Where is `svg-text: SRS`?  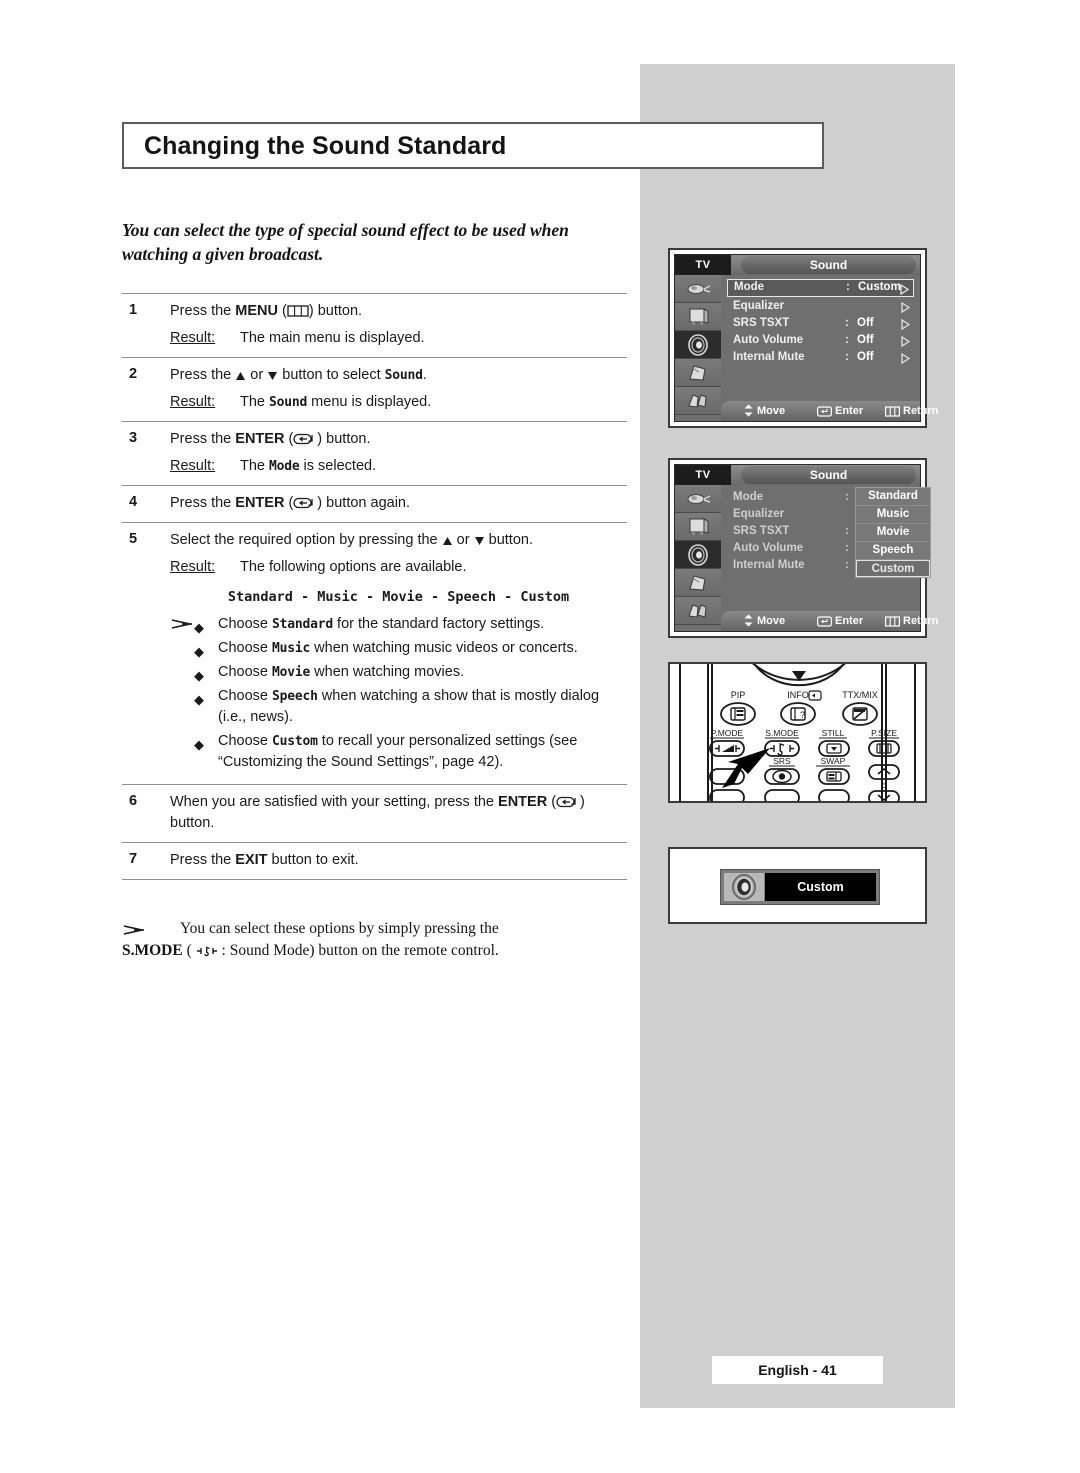
svg-text: SRS is located at coordinates (782, 761).